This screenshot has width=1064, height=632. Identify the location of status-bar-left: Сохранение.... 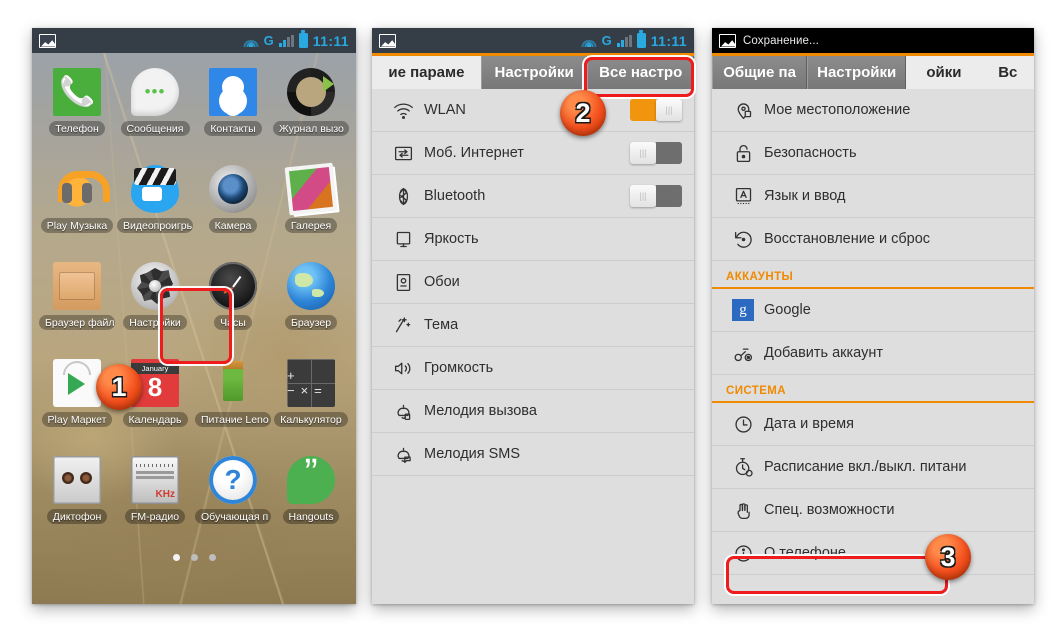
(873, 40).